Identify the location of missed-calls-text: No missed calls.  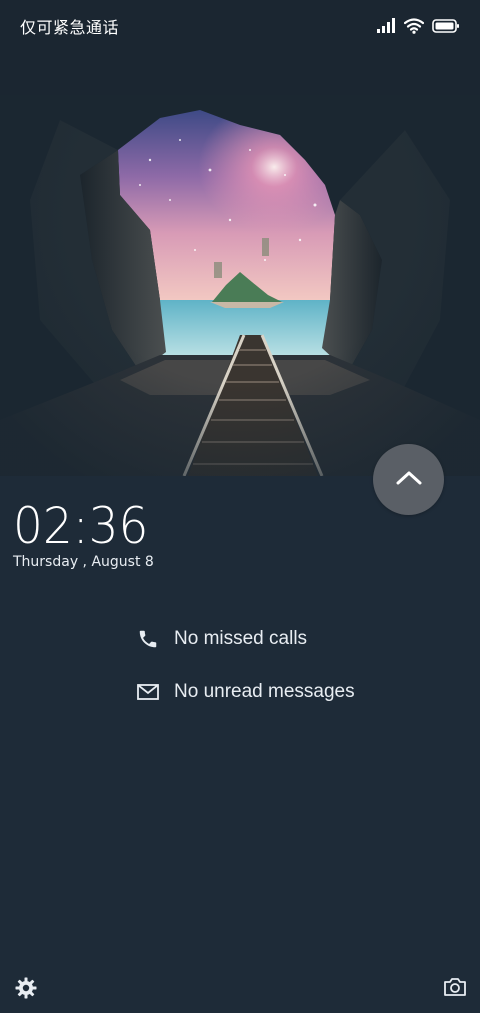
(241, 638).